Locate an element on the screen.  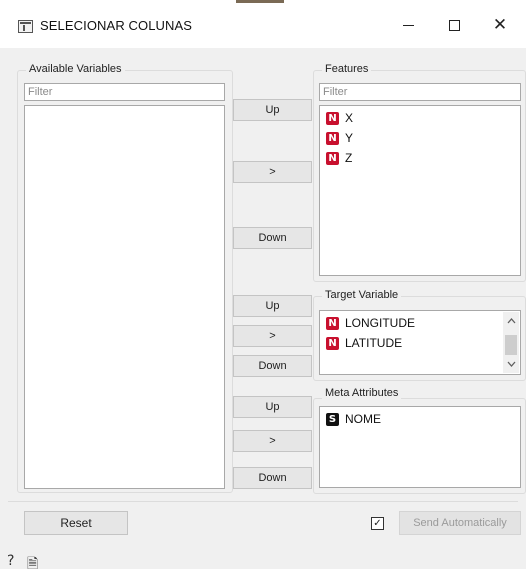
background-window-strip is located at coordinates (260, 1).